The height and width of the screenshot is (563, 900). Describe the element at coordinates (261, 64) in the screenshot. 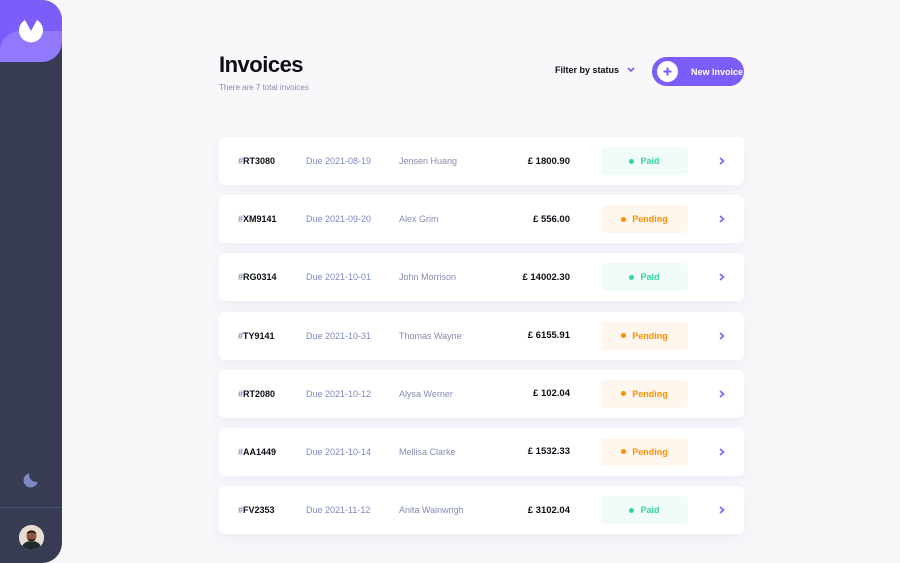

I see `page-title: Invoices` at that location.